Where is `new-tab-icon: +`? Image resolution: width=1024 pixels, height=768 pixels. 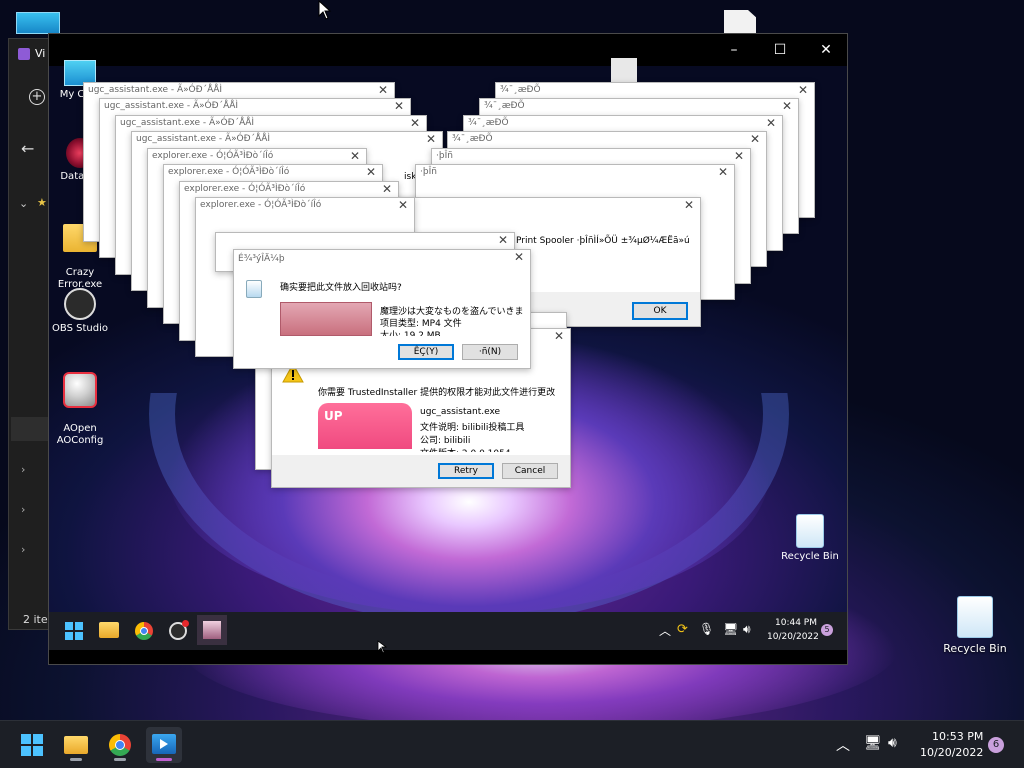 new-tab-icon: + is located at coordinates (37, 97).